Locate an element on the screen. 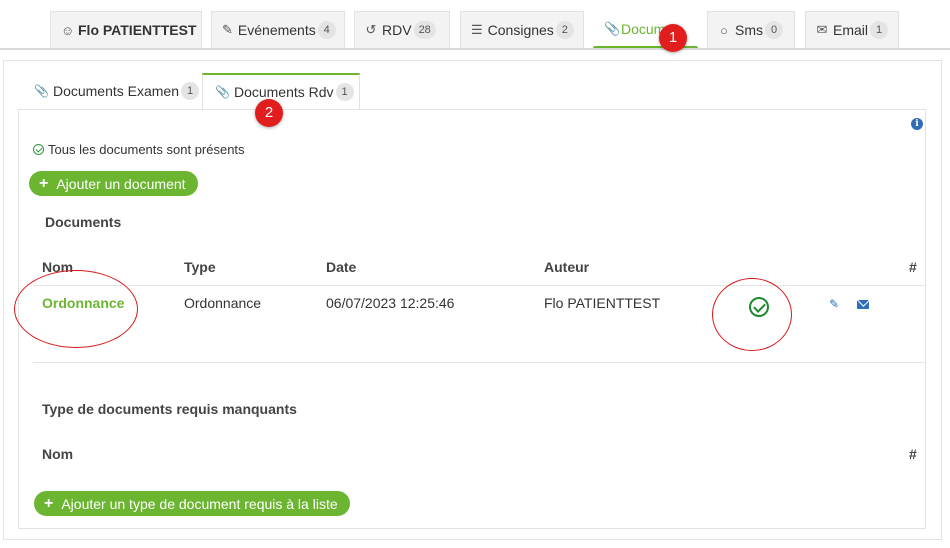  annotation-marker-2: 2 is located at coordinates (269, 113).